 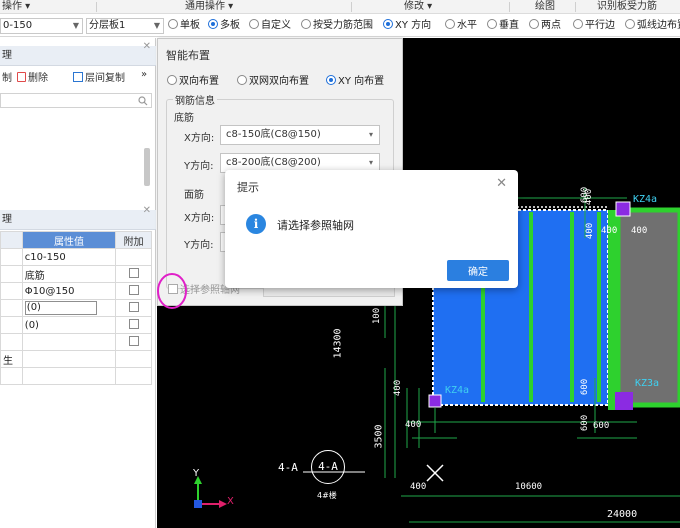 I want to click on radio-xy-layout: XY 向布置, so click(x=355, y=79).